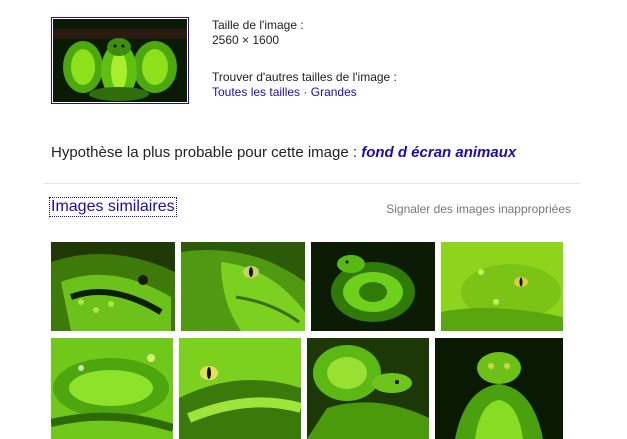 The width and height of the screenshot is (627, 439). Describe the element at coordinates (258, 25) in the screenshot. I see `image-size-label: Taille de l'image :` at that location.